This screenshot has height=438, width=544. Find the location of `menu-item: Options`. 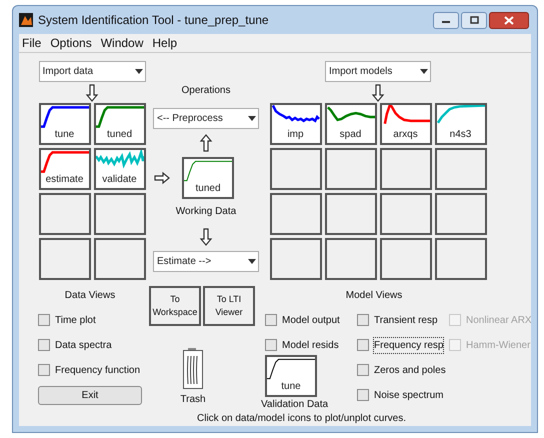

menu-item: Options is located at coordinates (71, 43).